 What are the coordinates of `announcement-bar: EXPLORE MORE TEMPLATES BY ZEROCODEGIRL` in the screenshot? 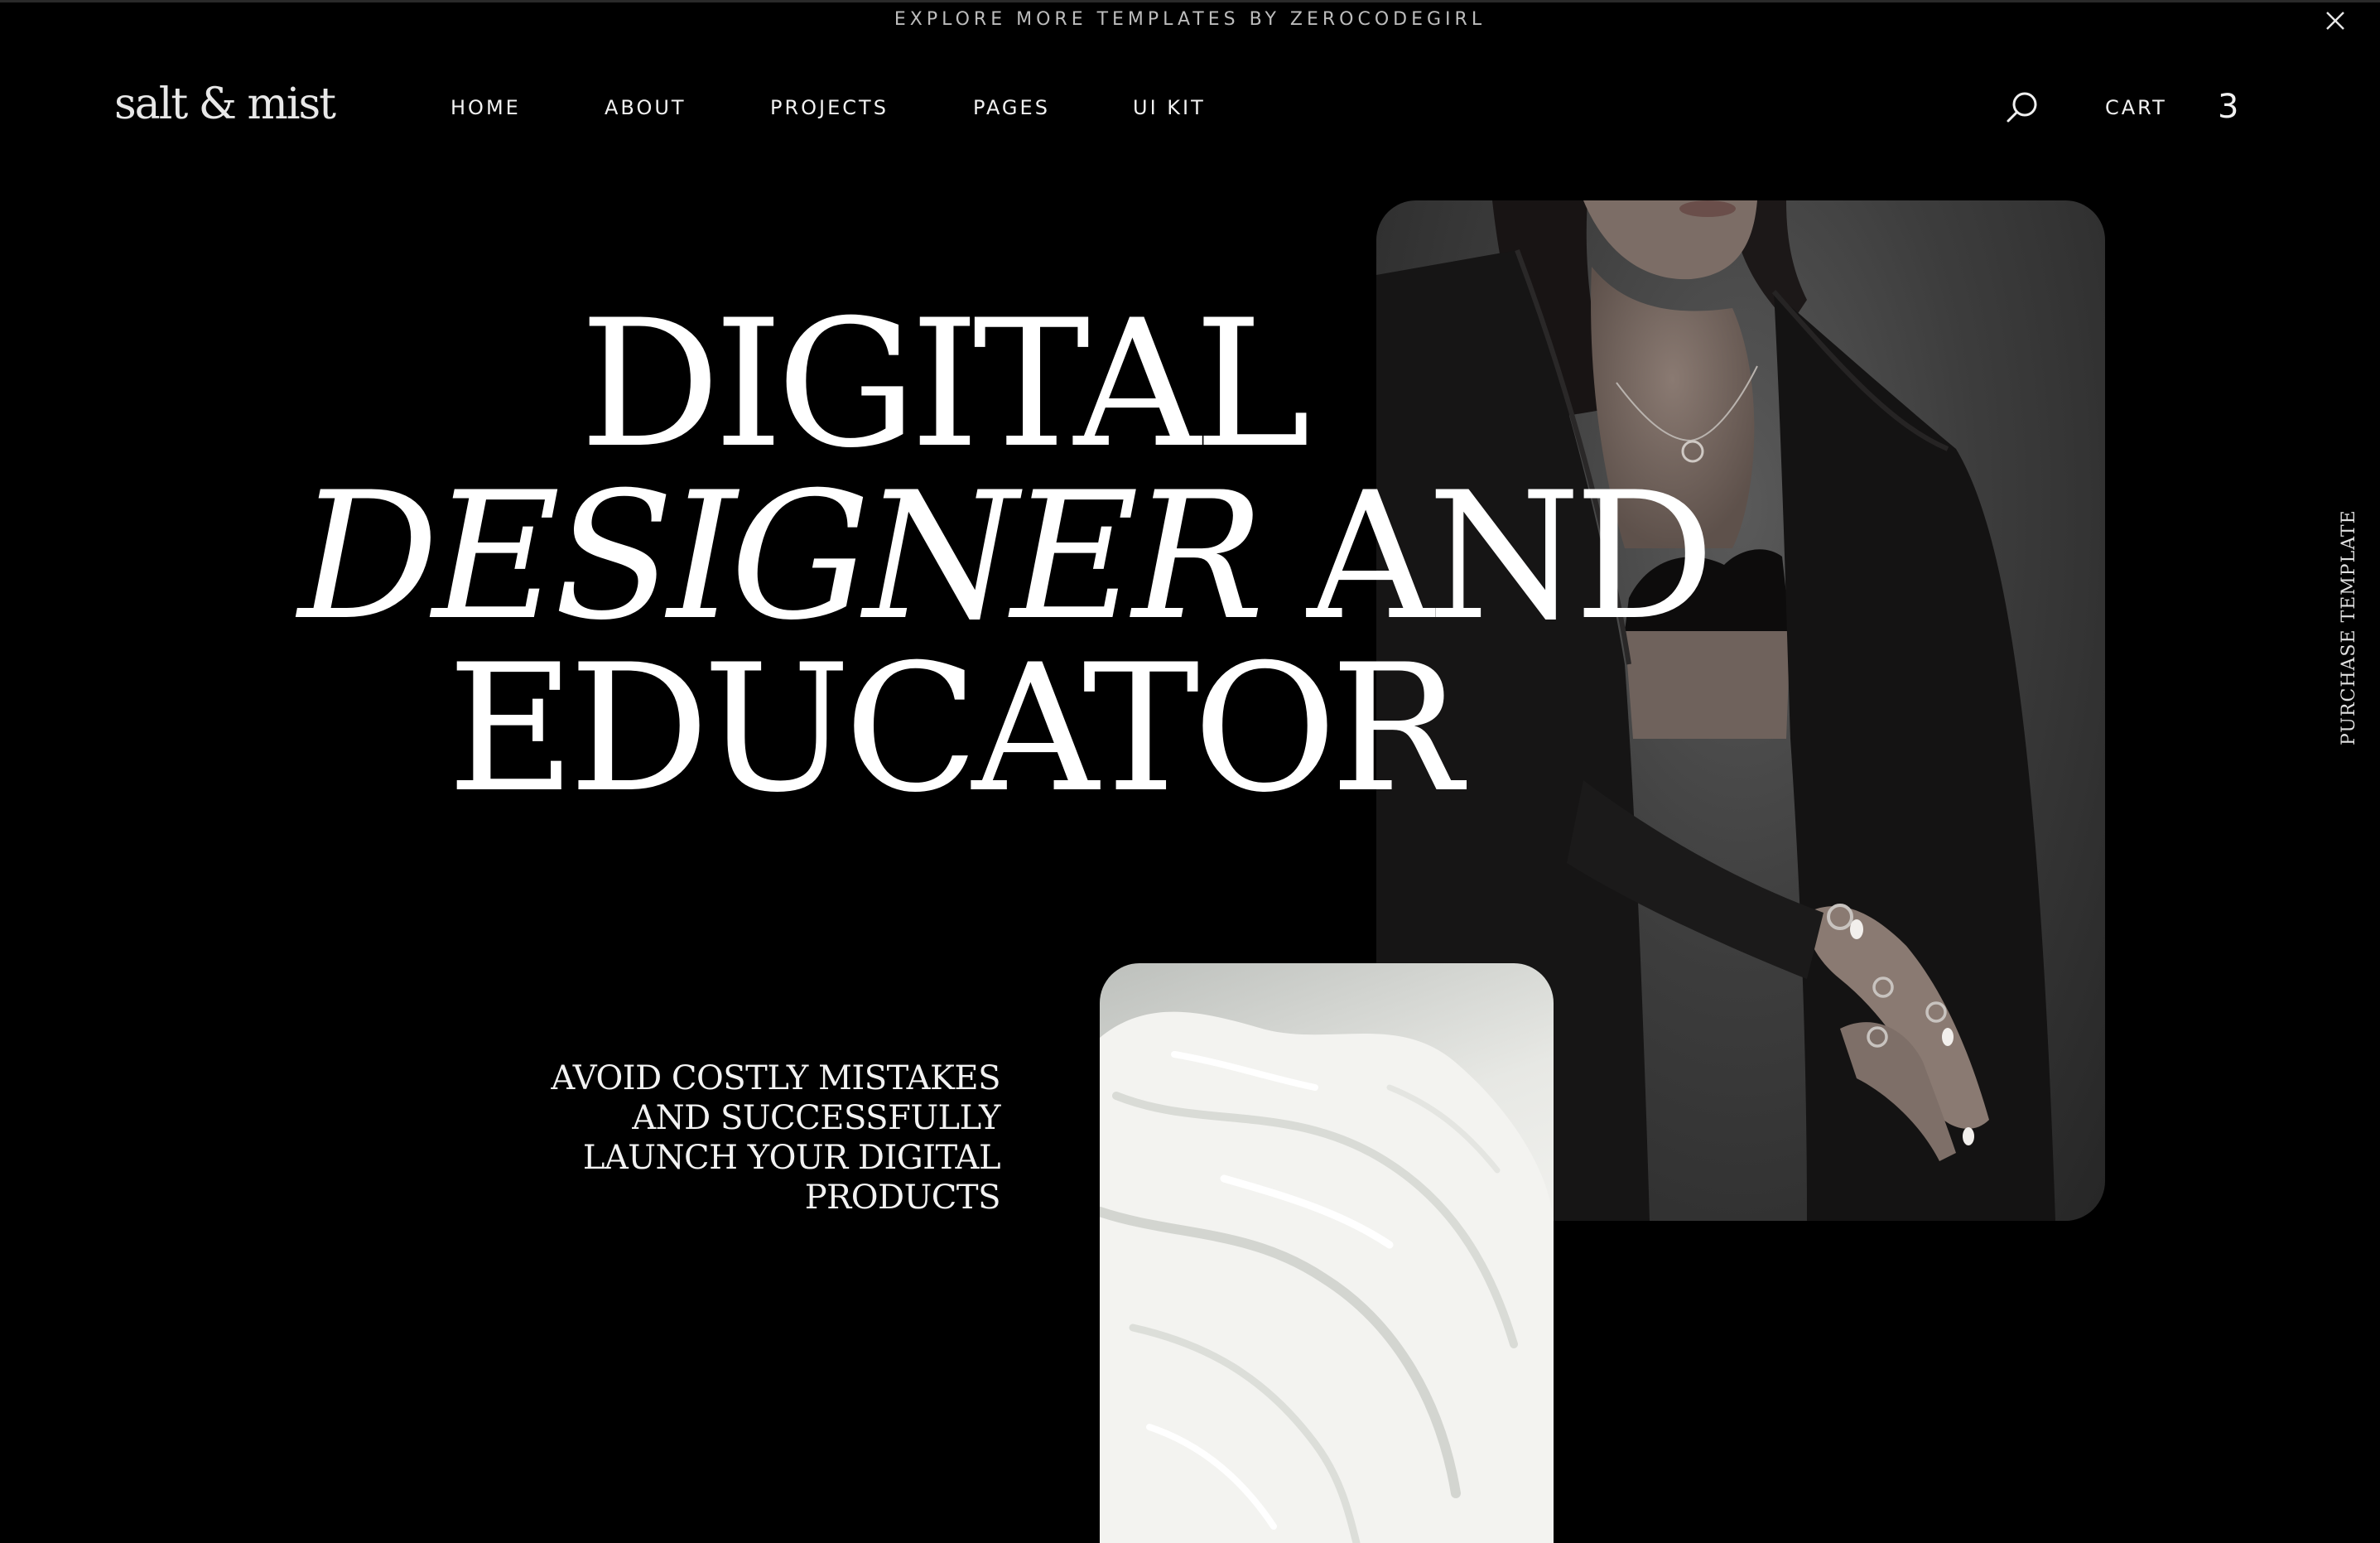 It's located at (1190, 18).